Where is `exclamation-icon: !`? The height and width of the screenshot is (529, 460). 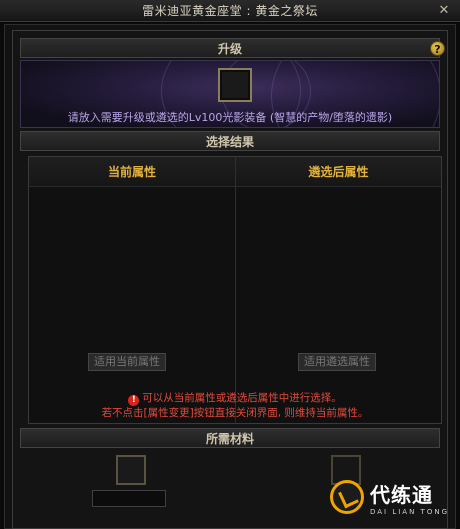 exclamation-icon: ! is located at coordinates (134, 400).